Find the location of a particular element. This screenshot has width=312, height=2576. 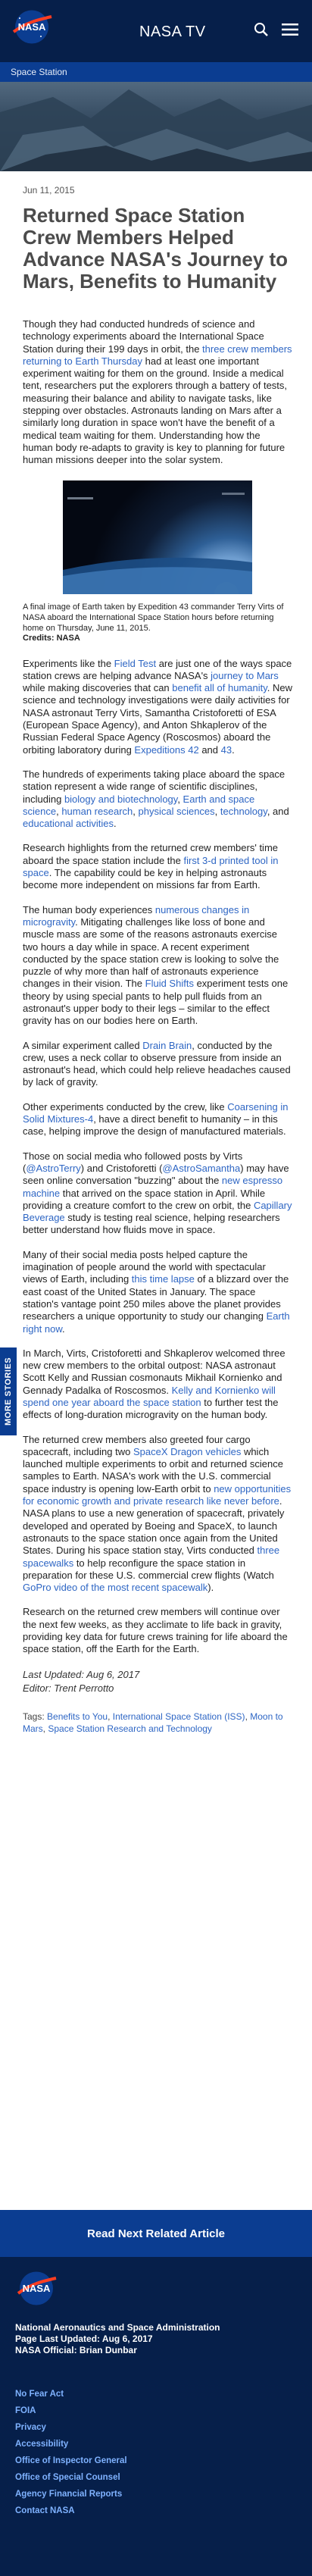

inline-link: this time lapse is located at coordinates (163, 1279).